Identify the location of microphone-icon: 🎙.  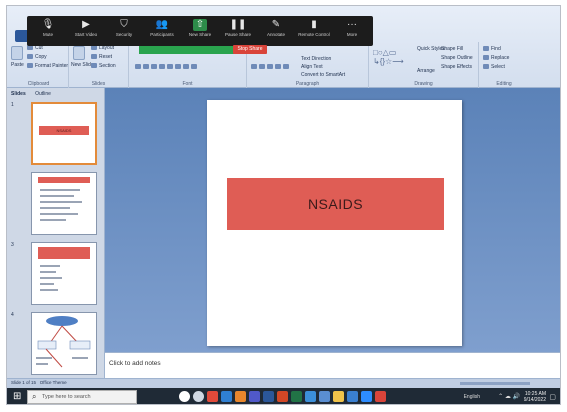
(48, 24).